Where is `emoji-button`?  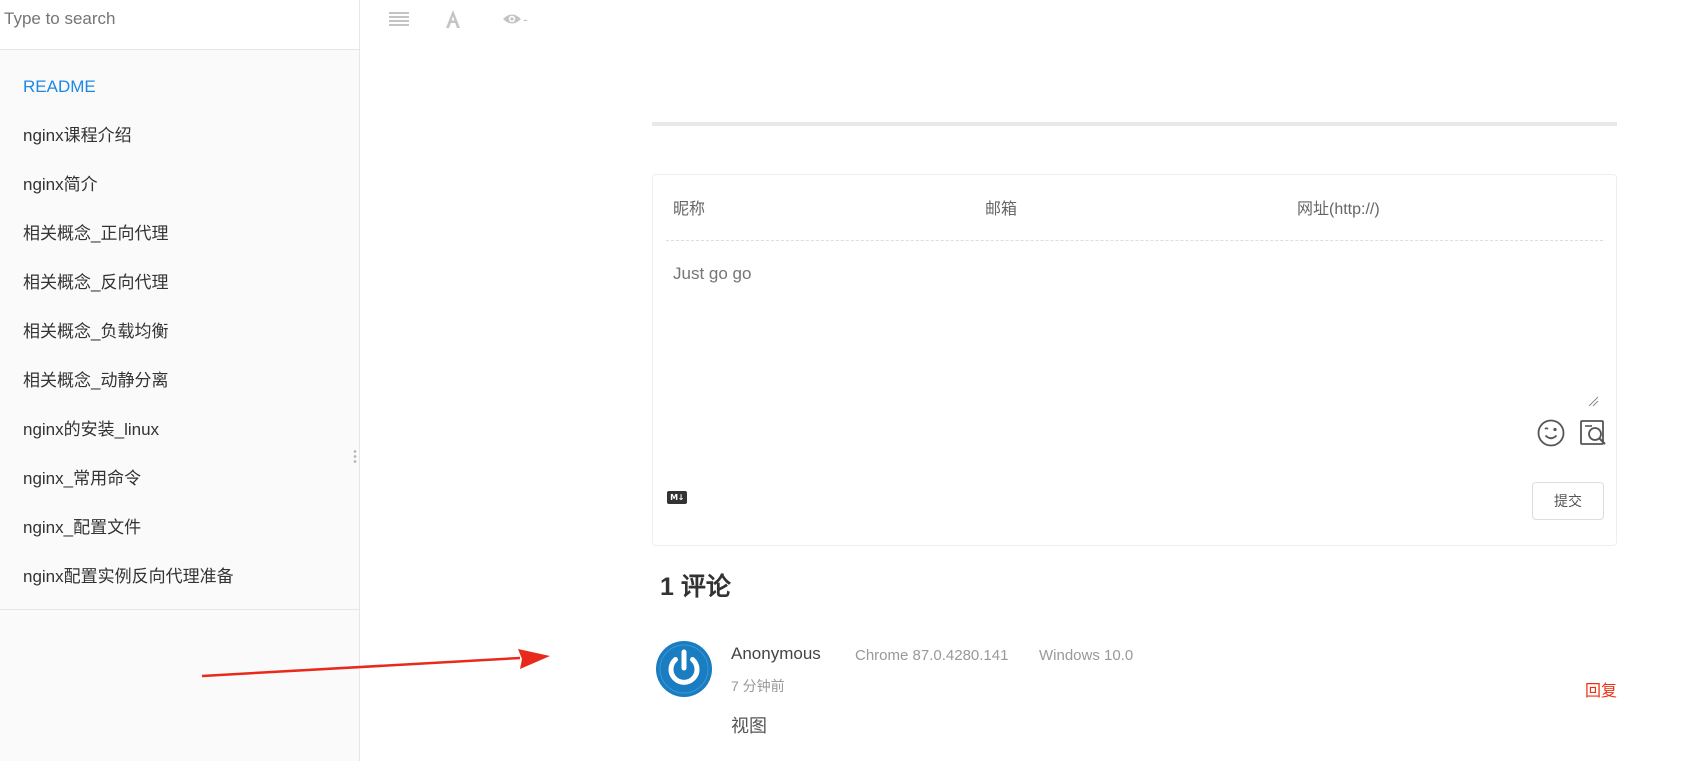 emoji-button is located at coordinates (1551, 433).